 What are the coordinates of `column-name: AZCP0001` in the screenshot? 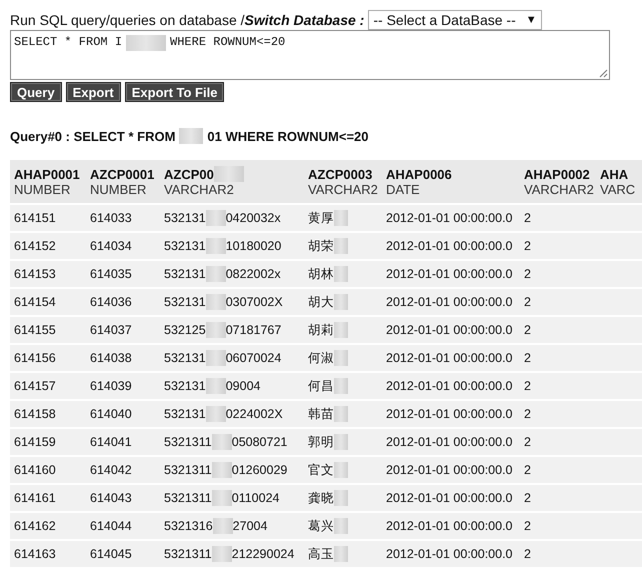 It's located at (122, 174).